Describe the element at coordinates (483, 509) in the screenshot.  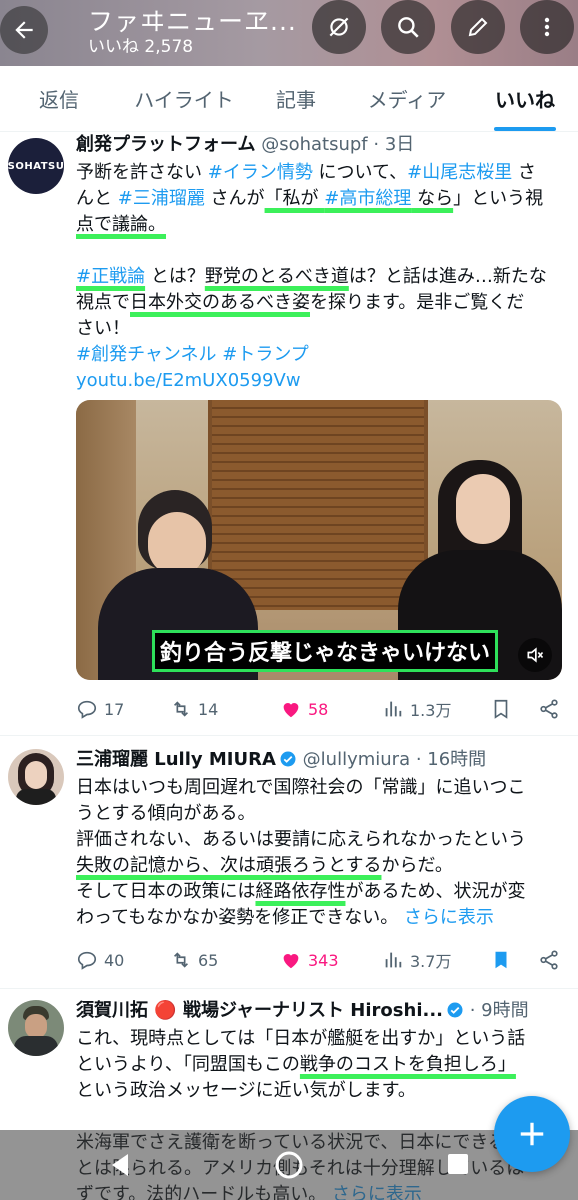
I see `person-right-face` at that location.